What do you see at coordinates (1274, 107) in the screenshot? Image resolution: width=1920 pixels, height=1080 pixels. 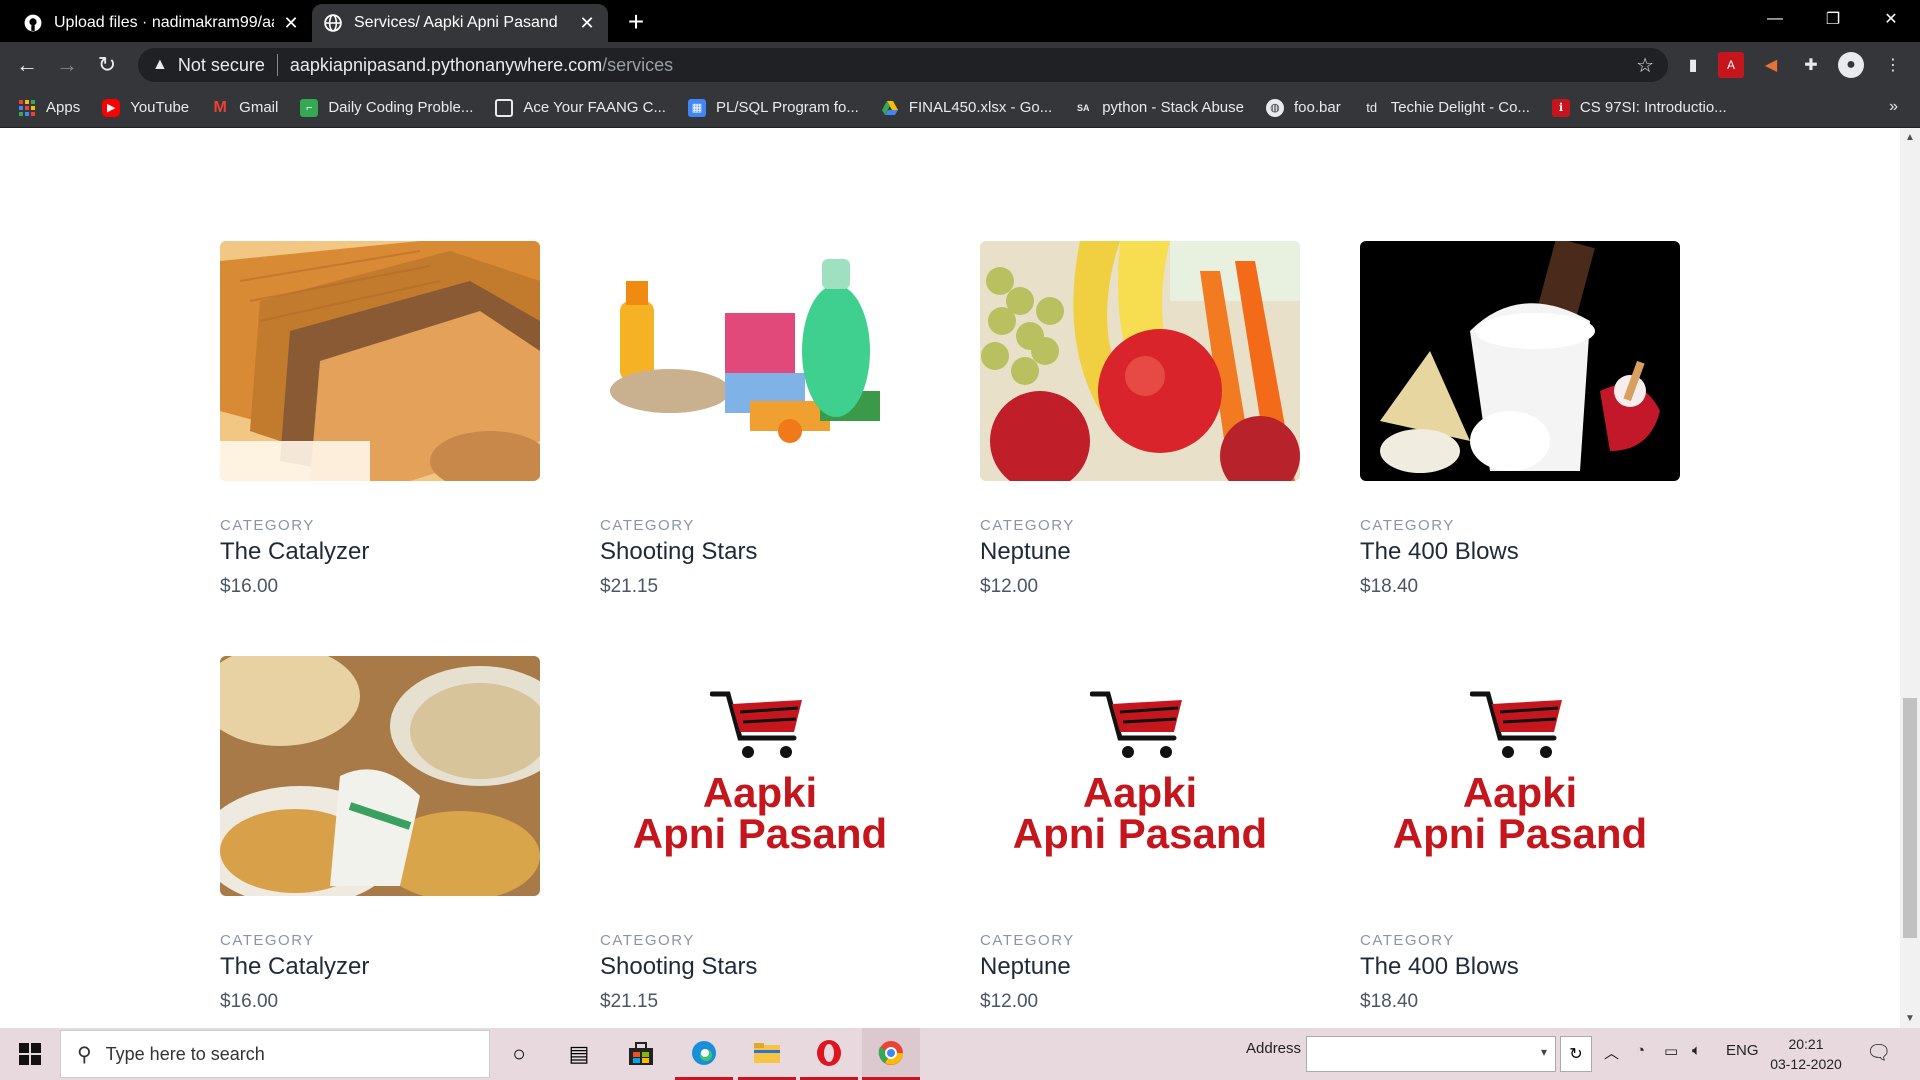 I see `globe-icon: ◍` at bounding box center [1274, 107].